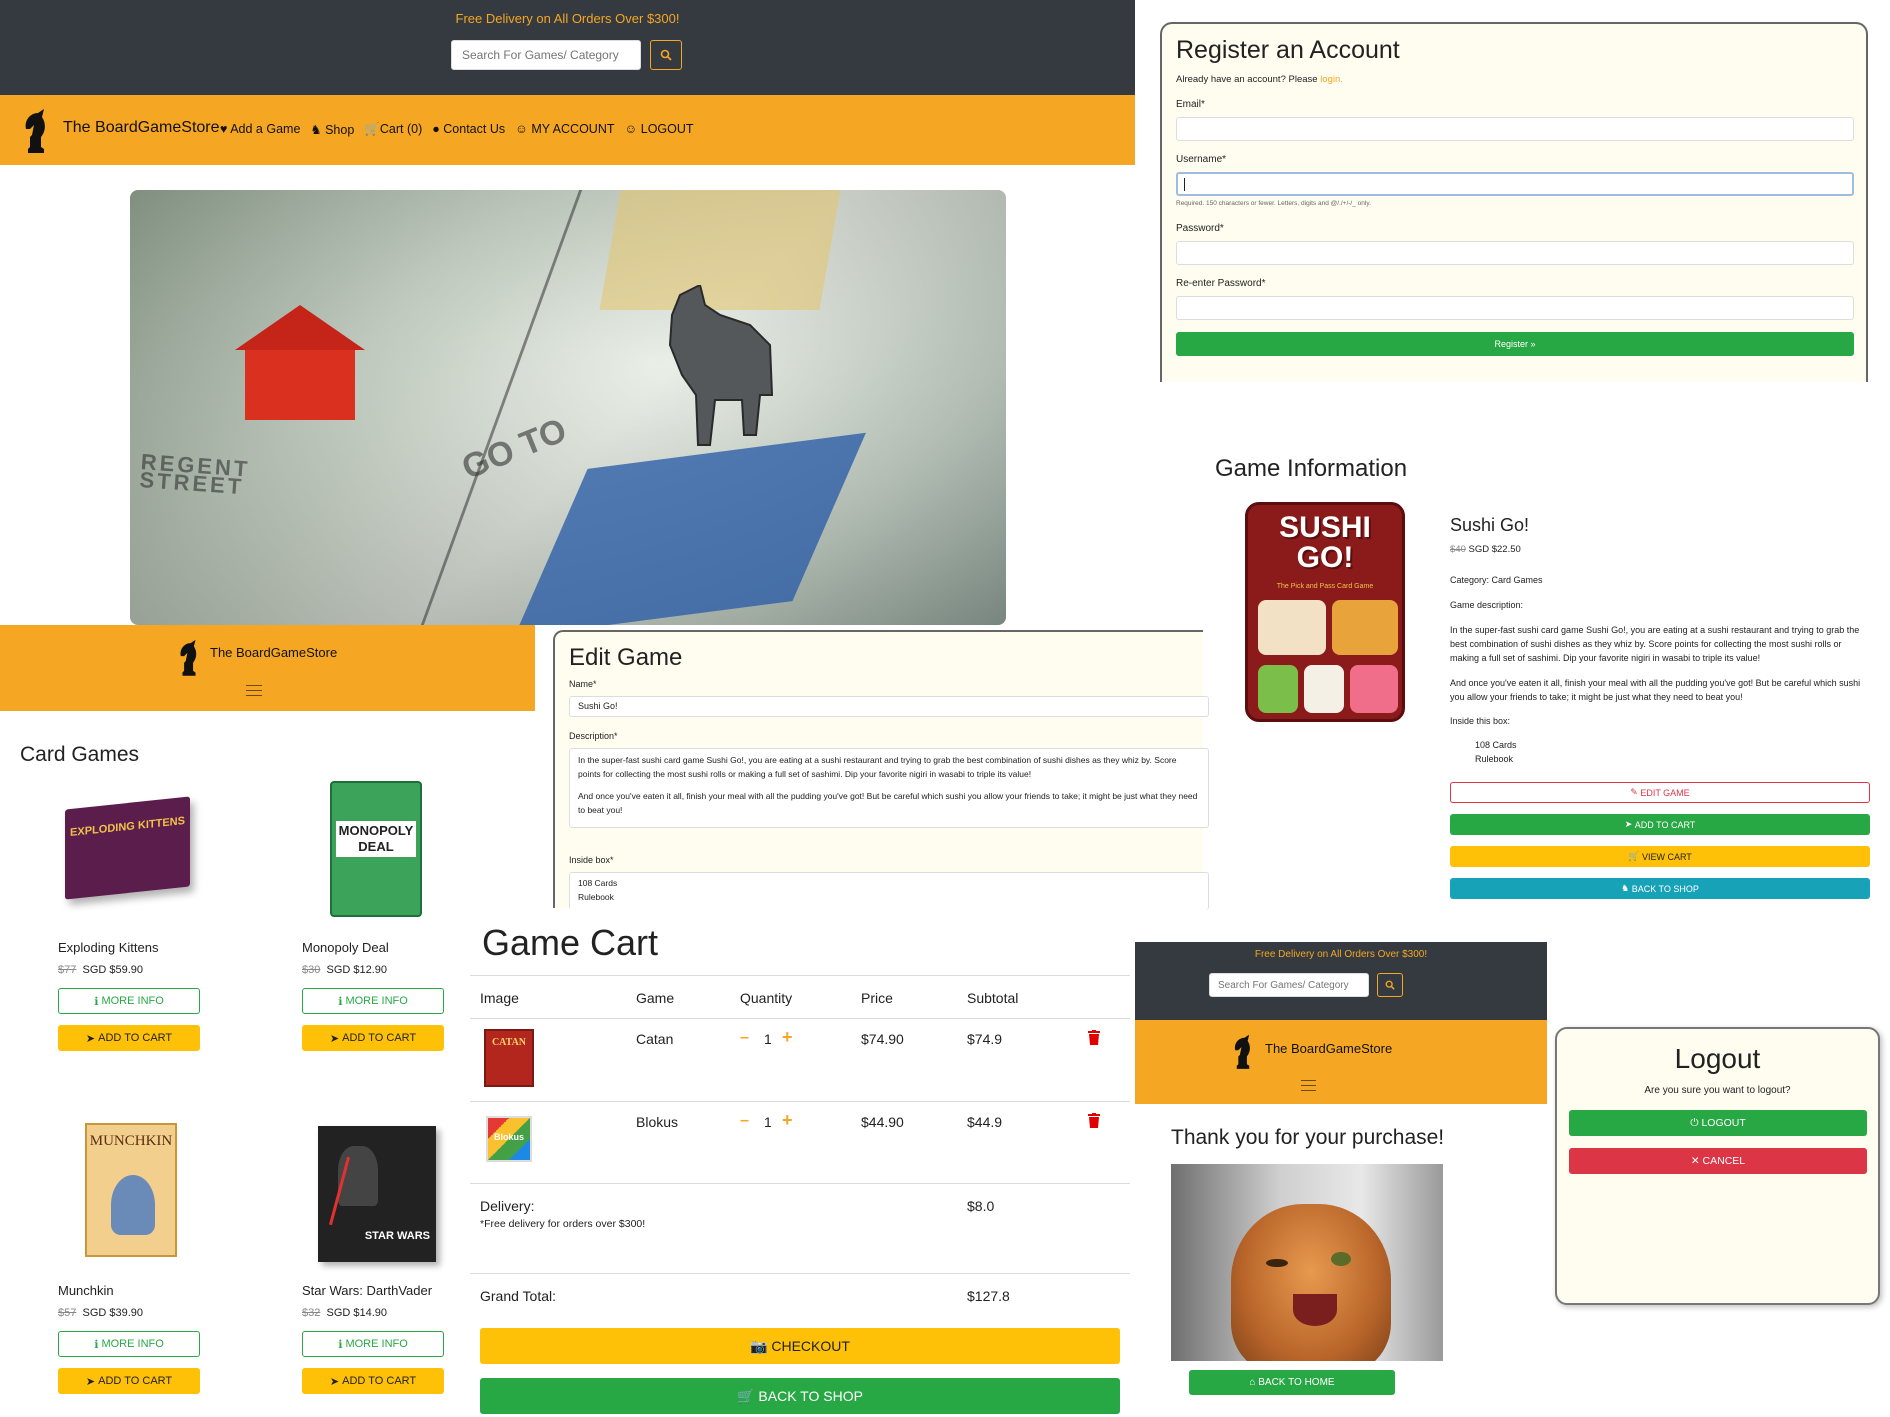  Describe the element at coordinates (800, 1143) in the screenshot. I see `cart-row: Blokus Blokus – 1 + $44.90 $44.9` at that location.